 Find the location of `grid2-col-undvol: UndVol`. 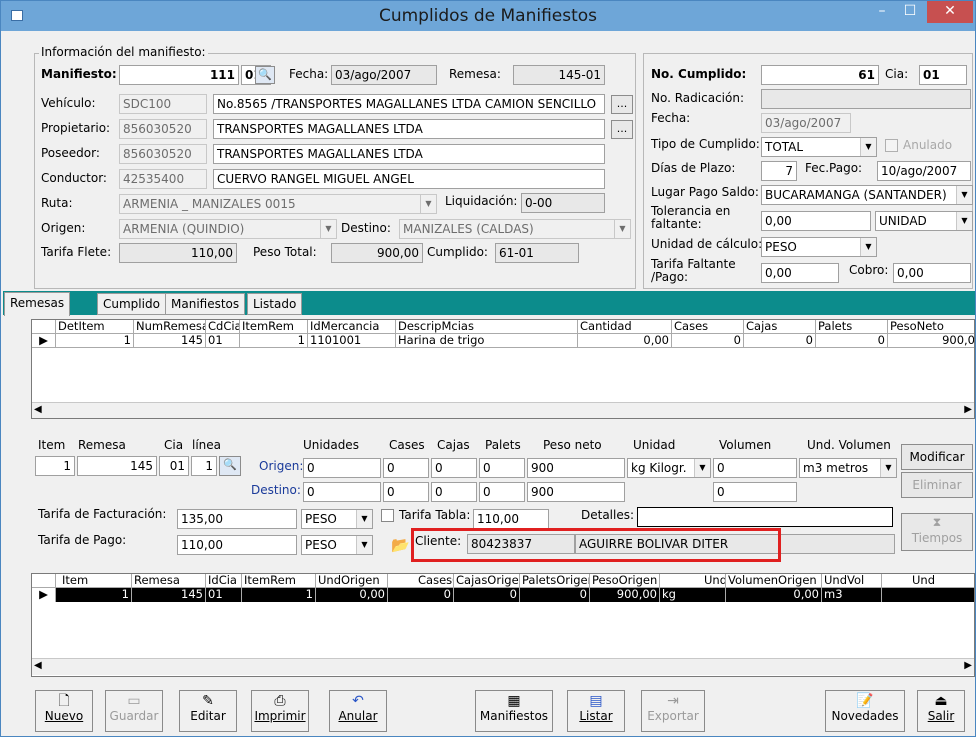

grid2-col-undvol: UndVol is located at coordinates (852, 581).